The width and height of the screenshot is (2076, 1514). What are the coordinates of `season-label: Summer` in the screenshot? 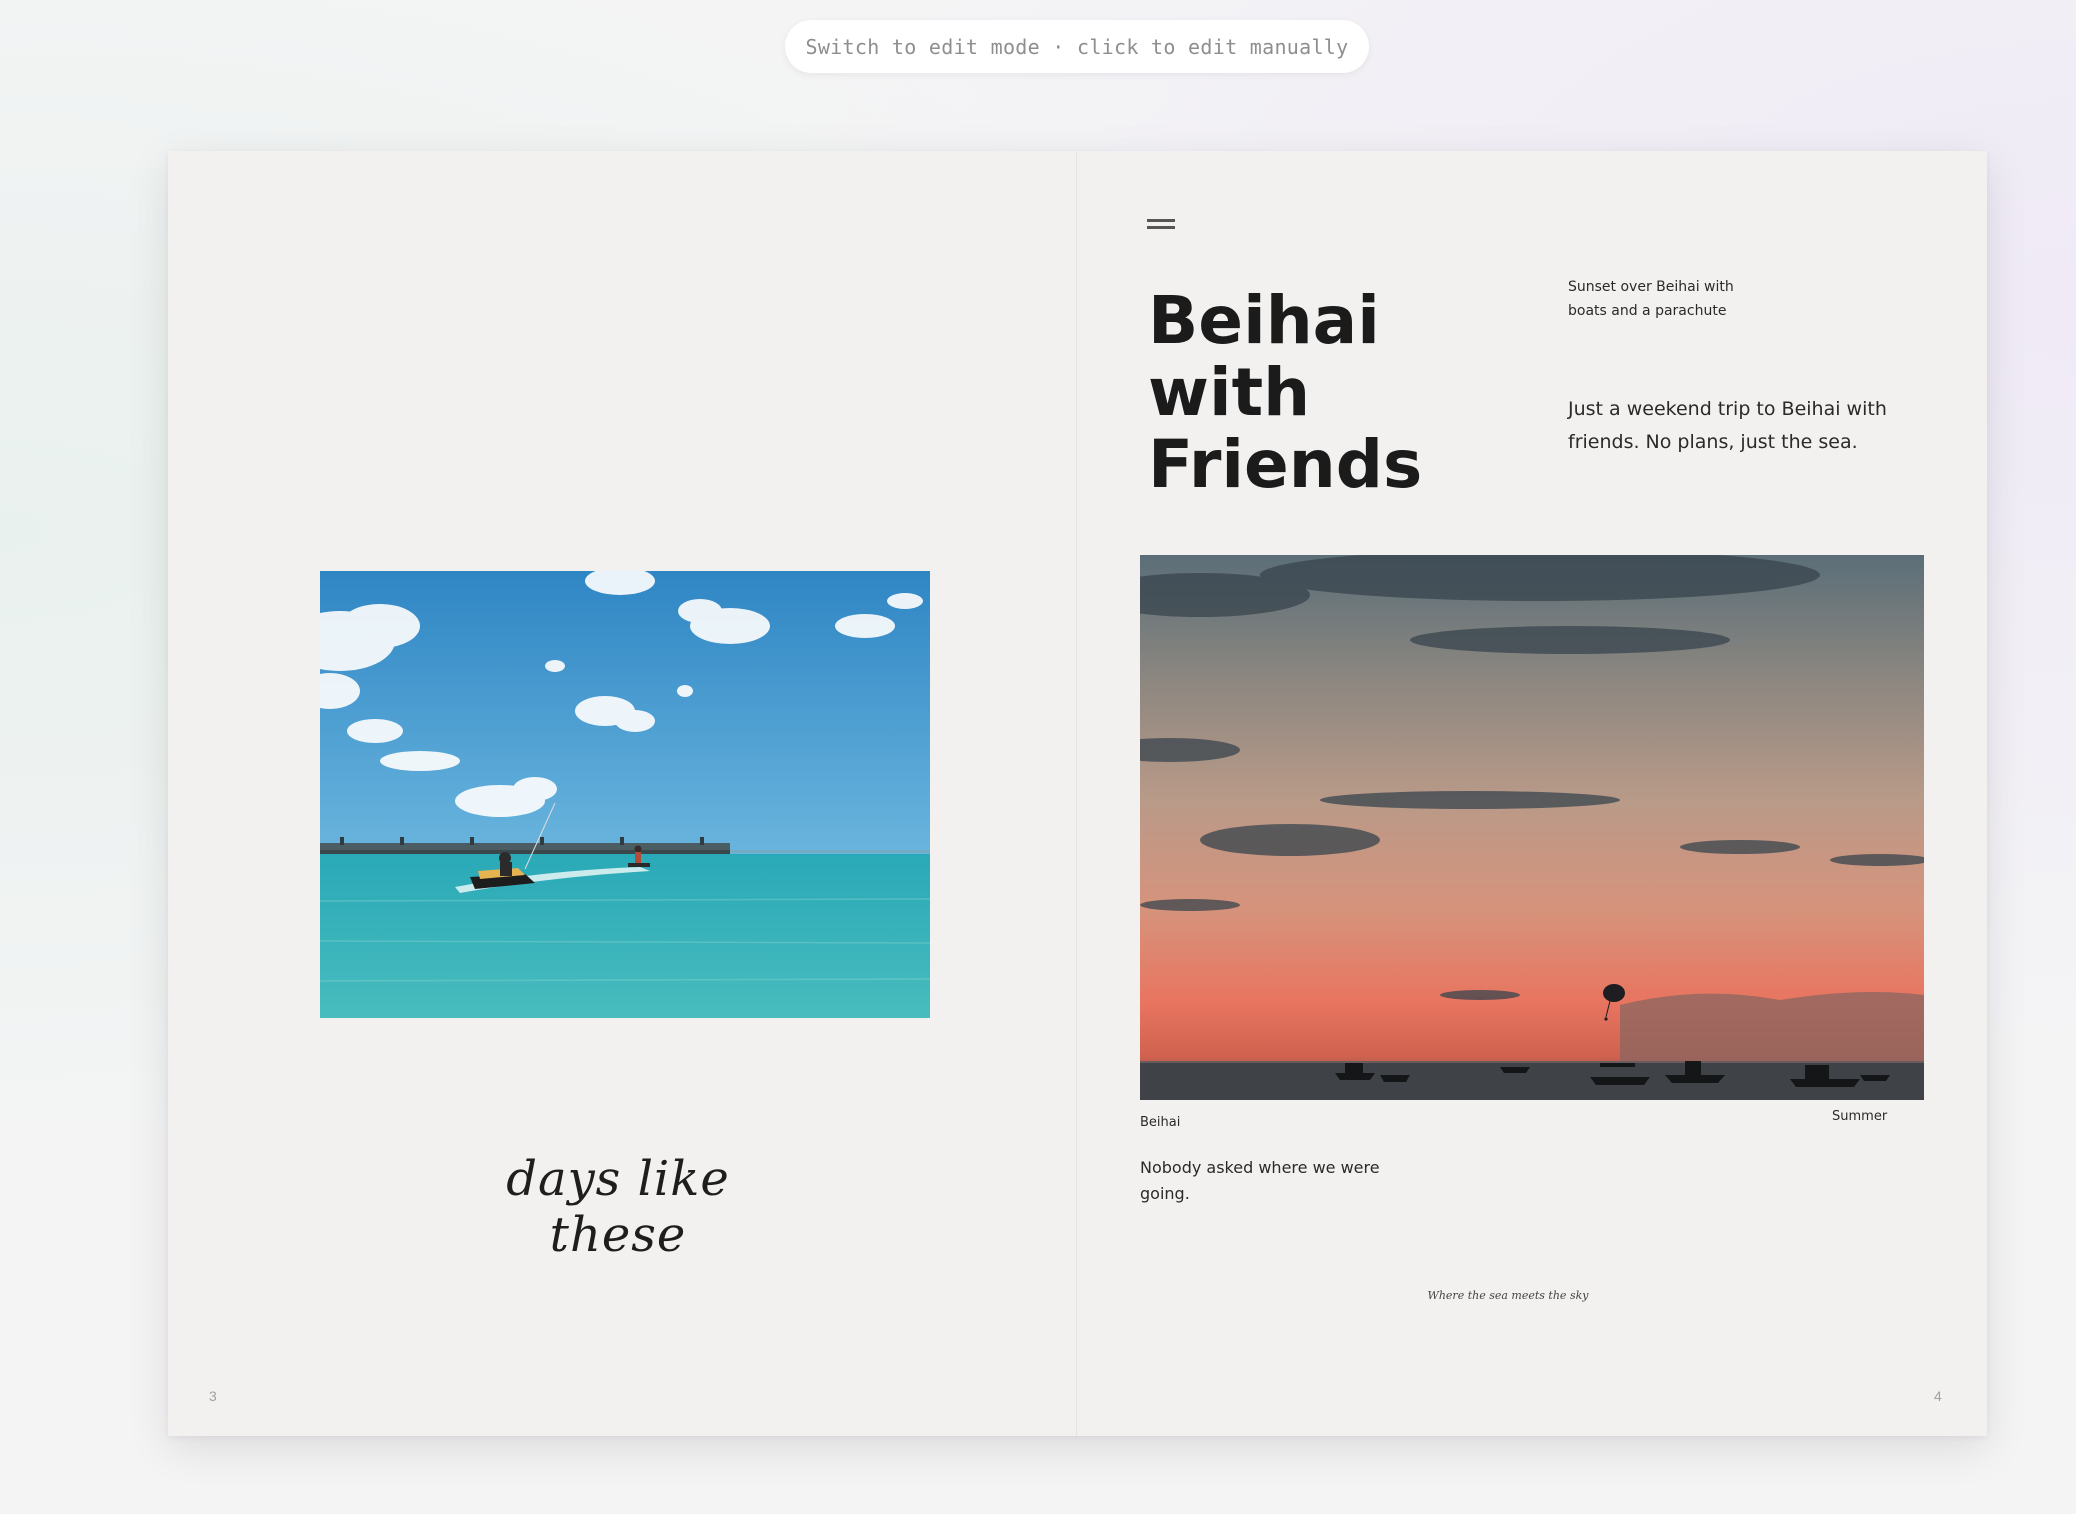 It's located at (1859, 1116).